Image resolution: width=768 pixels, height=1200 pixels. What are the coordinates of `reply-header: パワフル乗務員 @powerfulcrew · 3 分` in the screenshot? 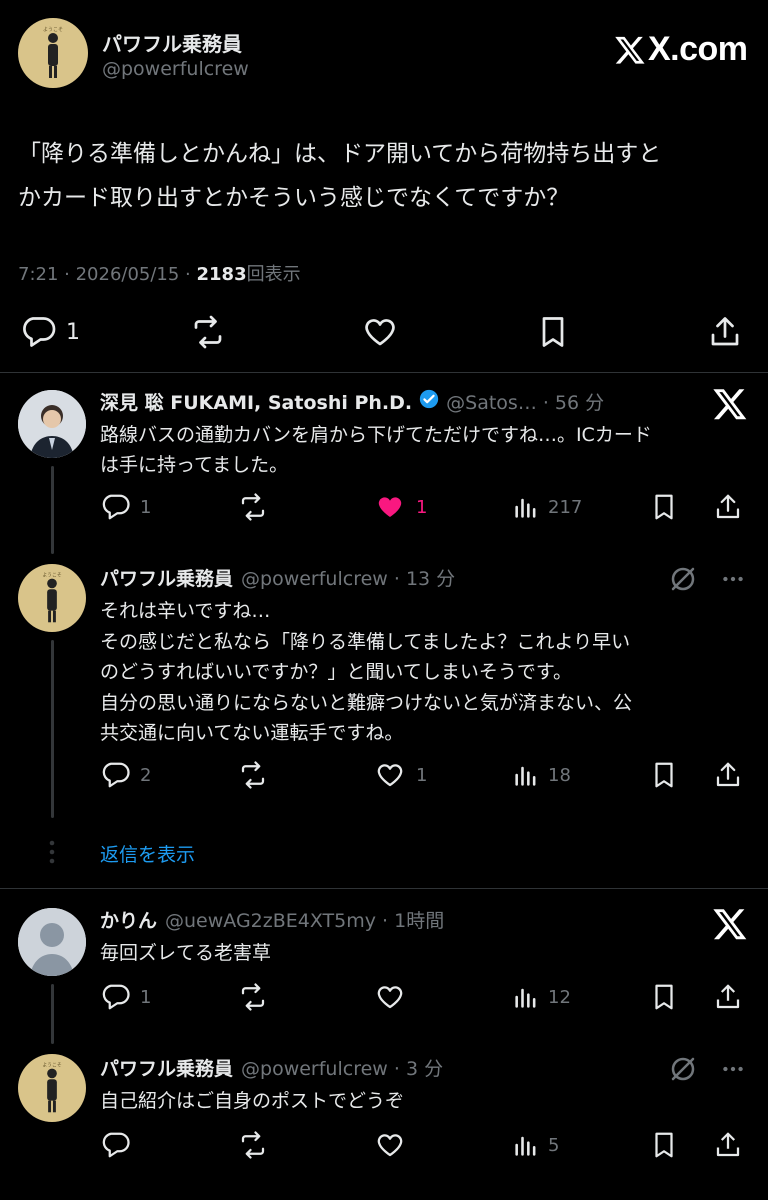 It's located at (271, 1067).